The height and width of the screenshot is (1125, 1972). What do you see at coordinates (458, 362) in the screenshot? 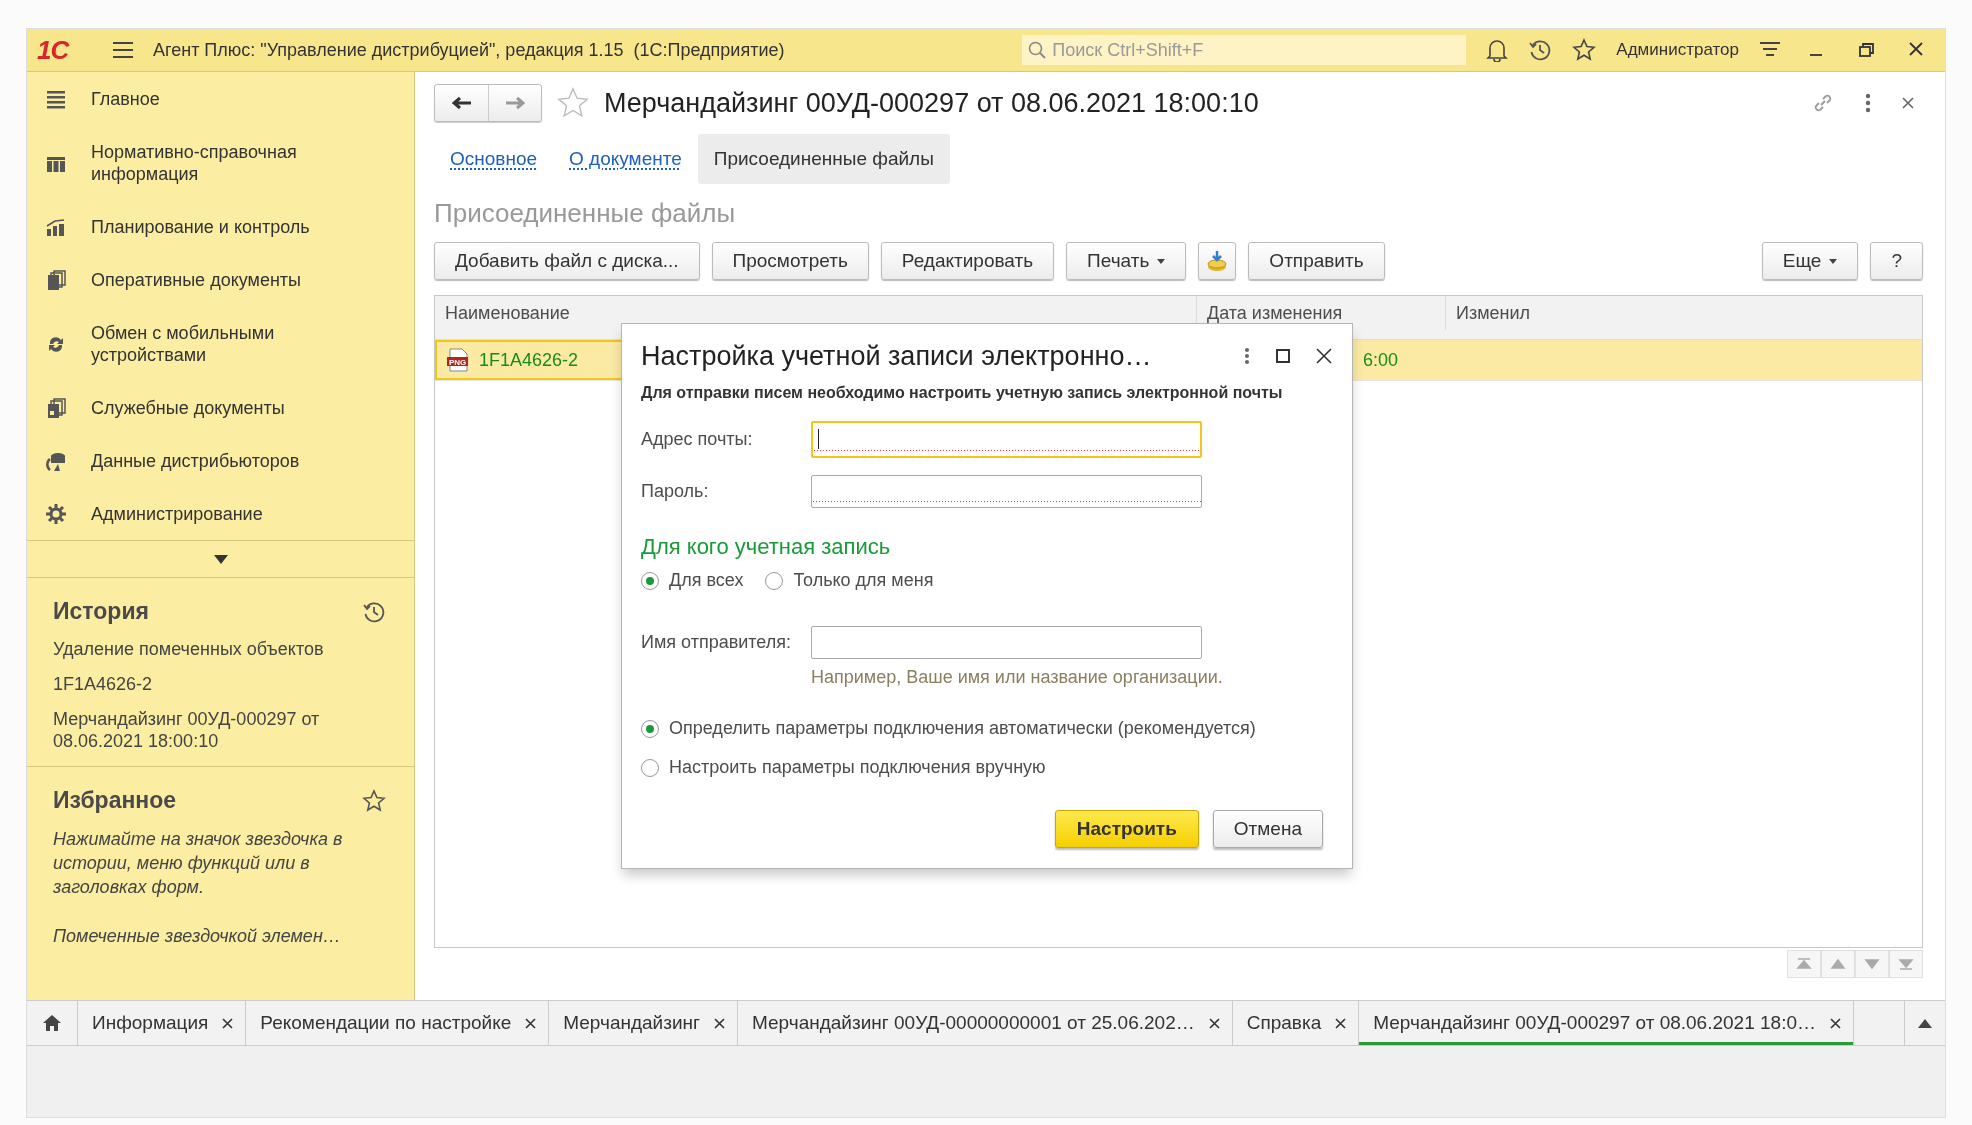
I see `file-type-label: PNG` at bounding box center [458, 362].